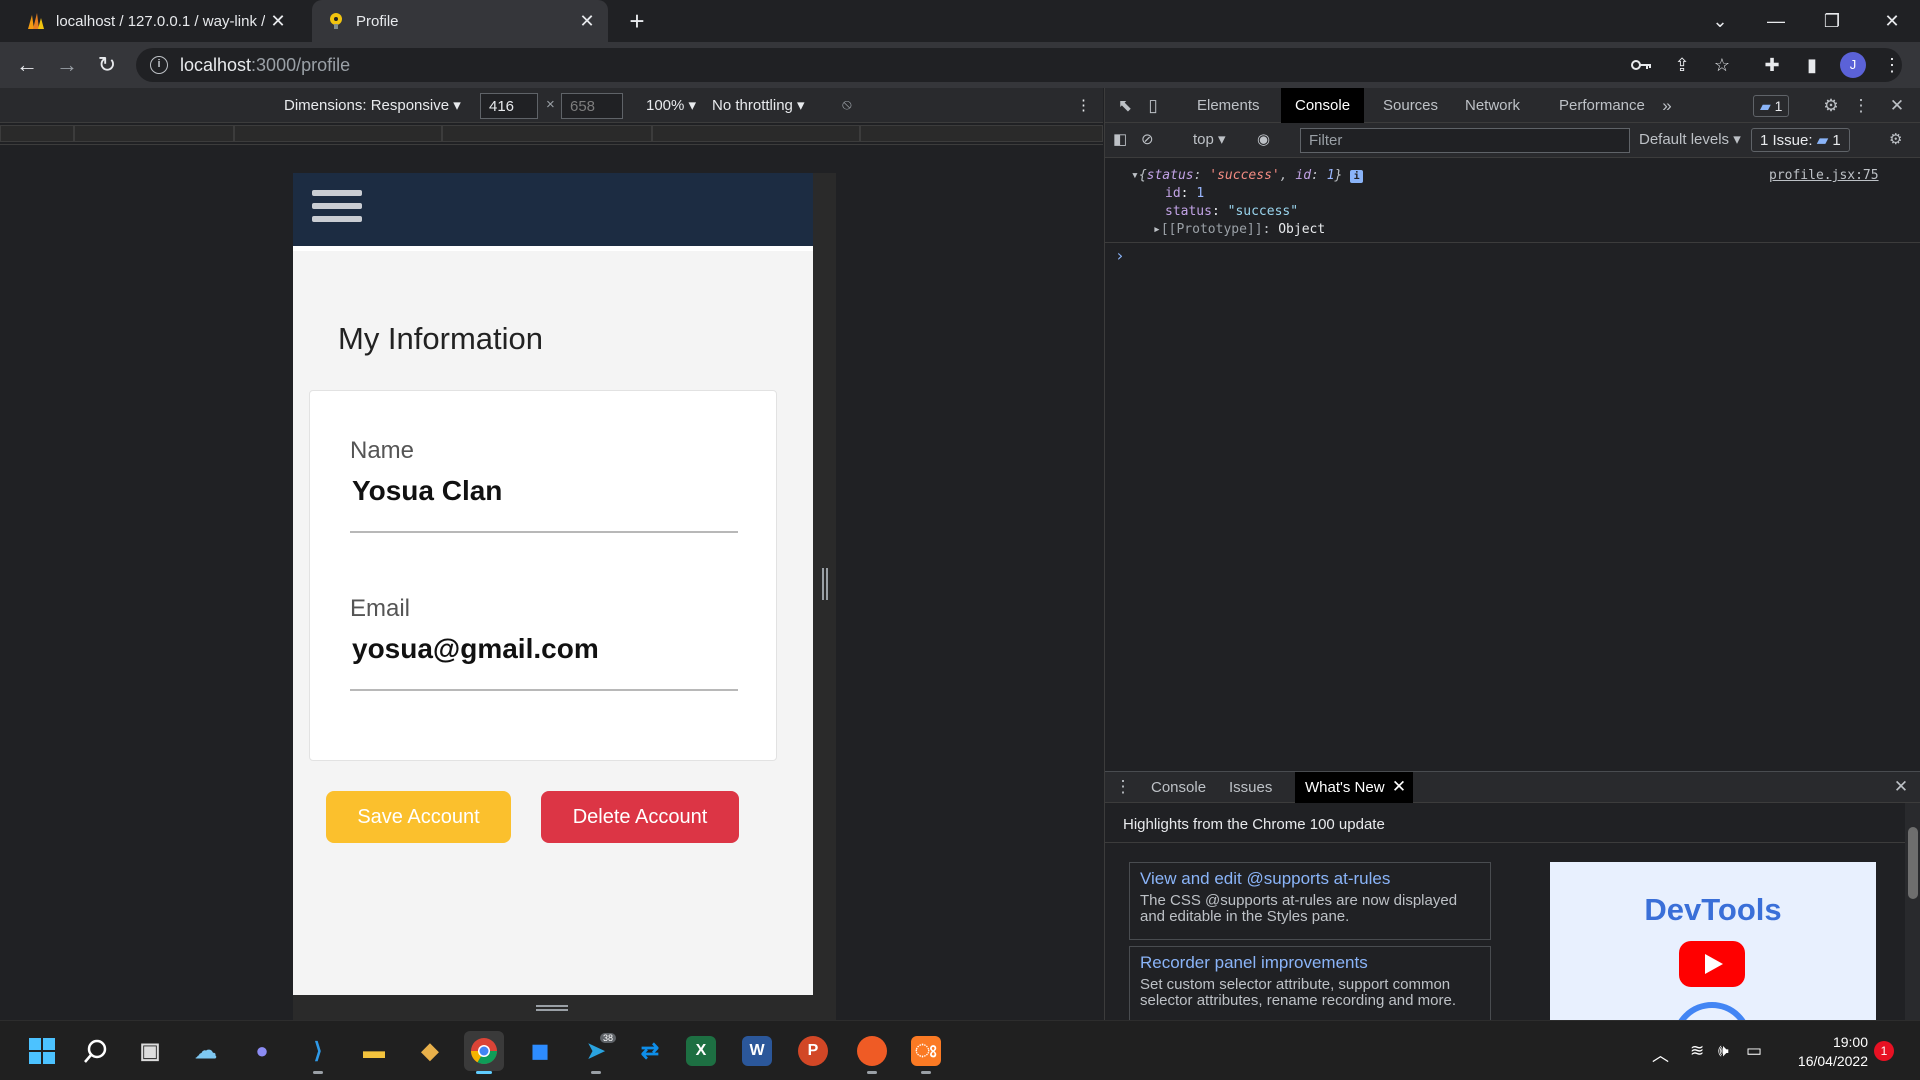 Image resolution: width=1920 pixels, height=1080 pixels. Describe the element at coordinates (262, 1051) in the screenshot. I see `teams-chat-icon: ●` at that location.